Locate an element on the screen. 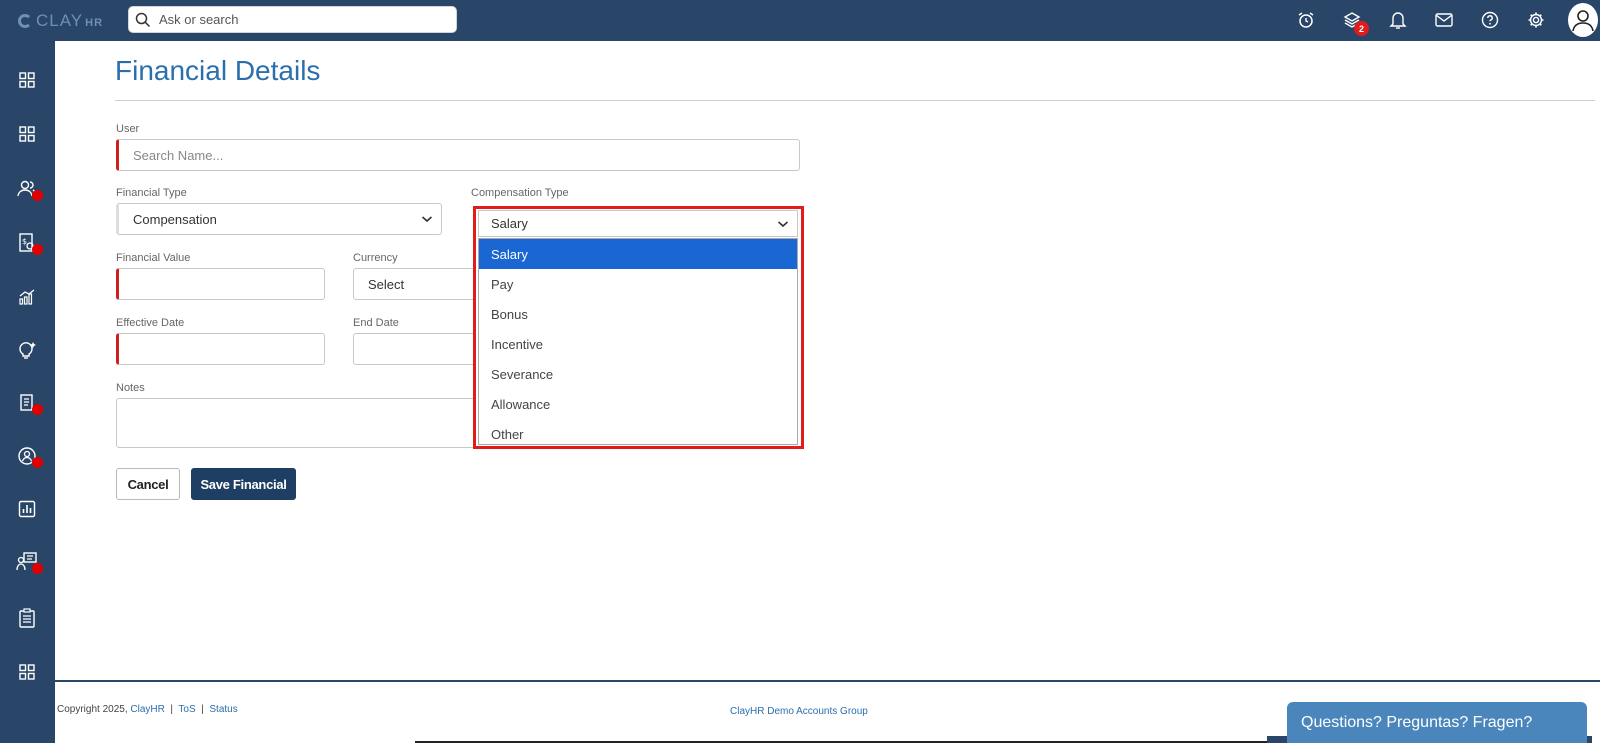 This screenshot has height=743, width=1600. currency-label: Currency is located at coordinates (375, 258).